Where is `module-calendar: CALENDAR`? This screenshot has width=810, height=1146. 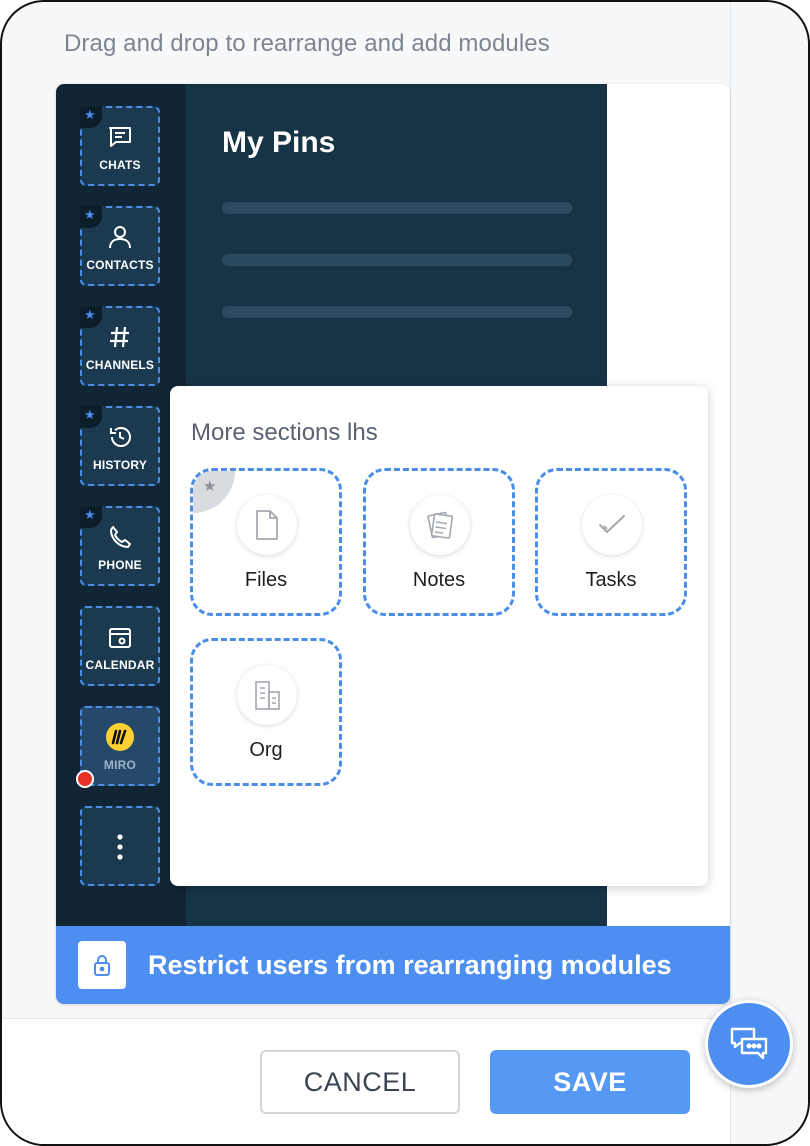 module-calendar: CALENDAR is located at coordinates (120, 646).